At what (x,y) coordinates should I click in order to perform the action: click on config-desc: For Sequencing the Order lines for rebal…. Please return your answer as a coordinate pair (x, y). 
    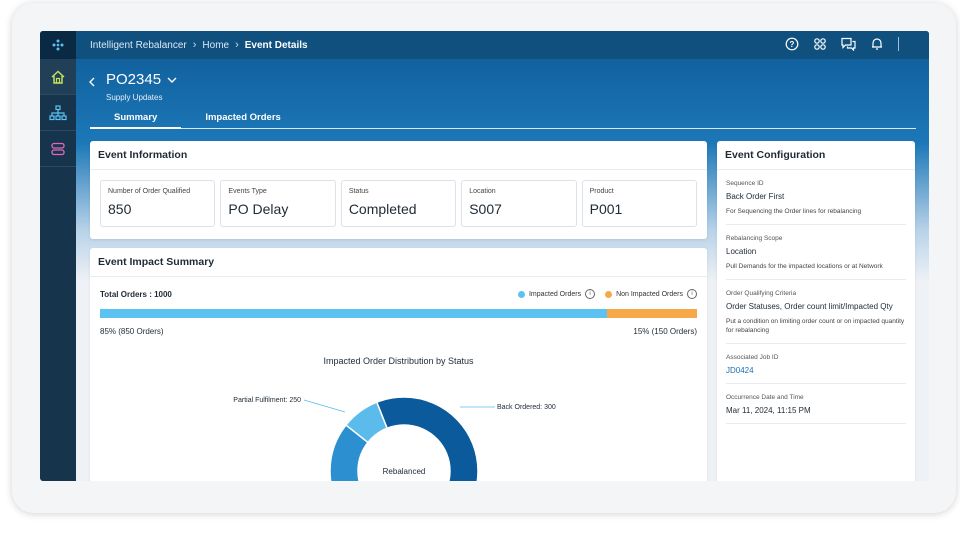
    Looking at the image, I should click on (794, 211).